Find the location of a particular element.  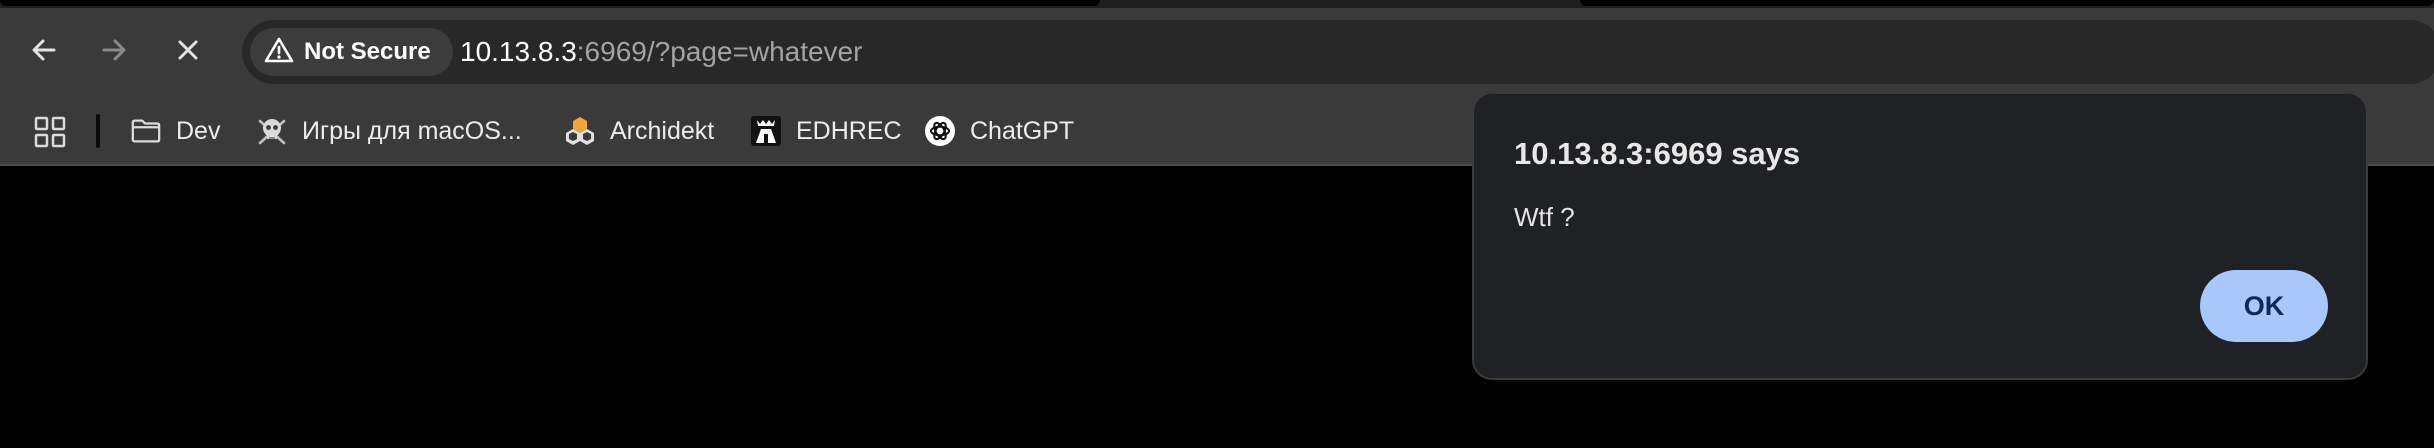

apps-button is located at coordinates (50, 132).